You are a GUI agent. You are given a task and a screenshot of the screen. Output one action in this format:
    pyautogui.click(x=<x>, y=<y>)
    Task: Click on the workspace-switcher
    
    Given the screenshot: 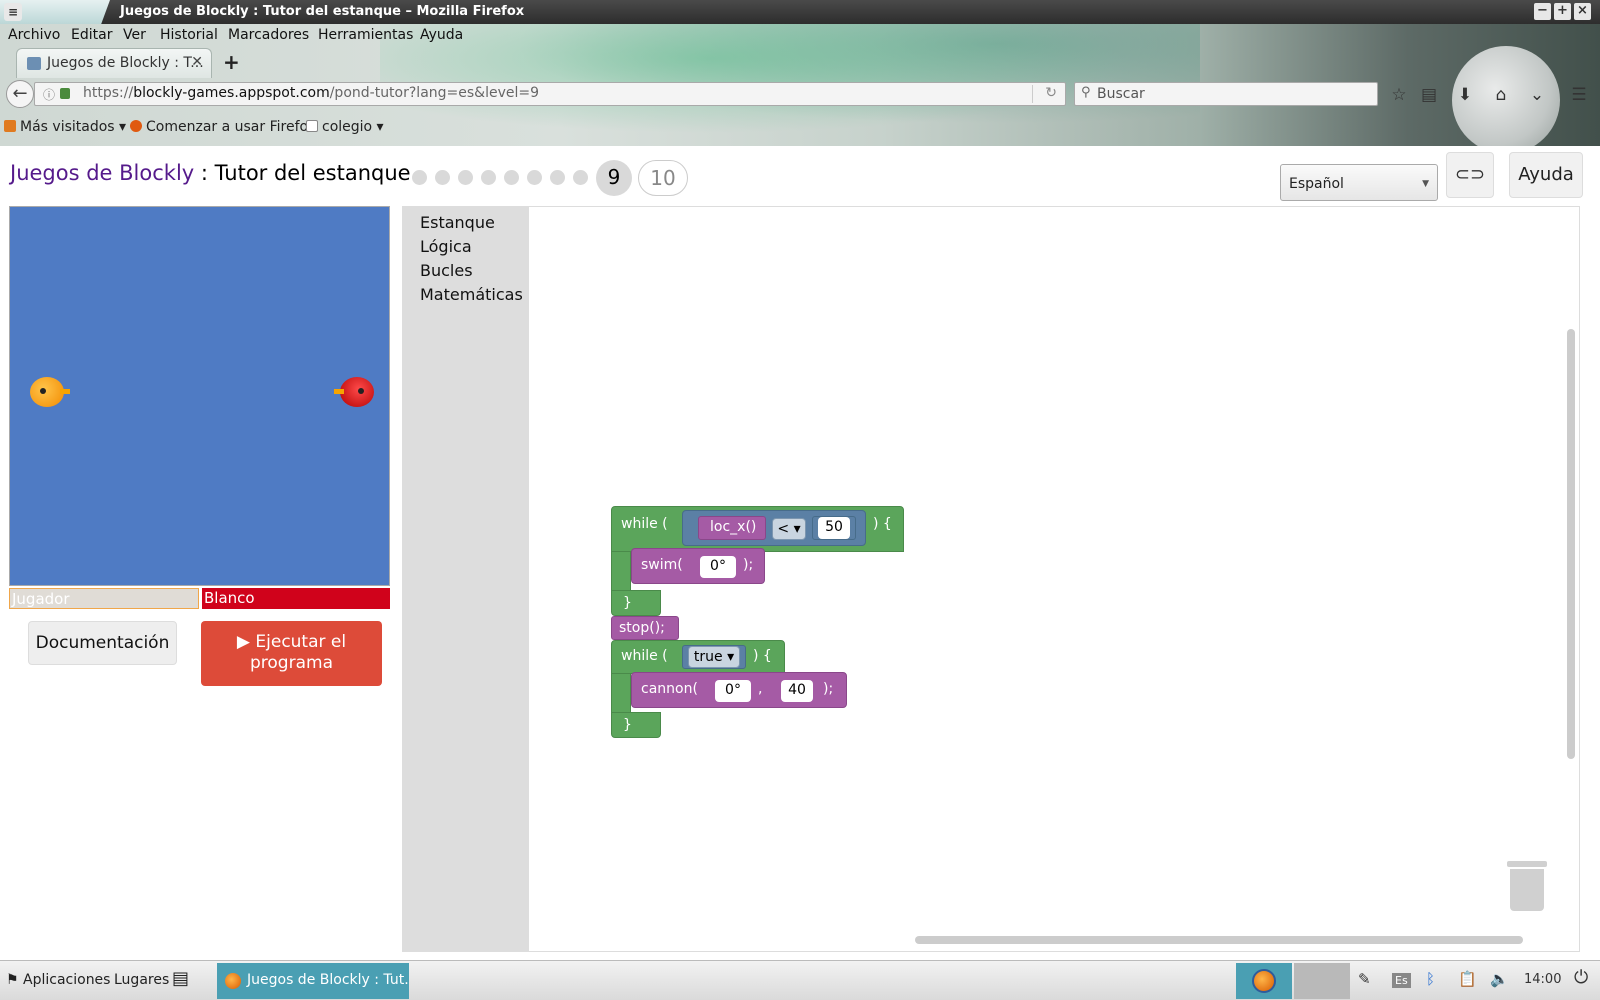 What is the action you would take?
    pyautogui.click(x=1322, y=981)
    